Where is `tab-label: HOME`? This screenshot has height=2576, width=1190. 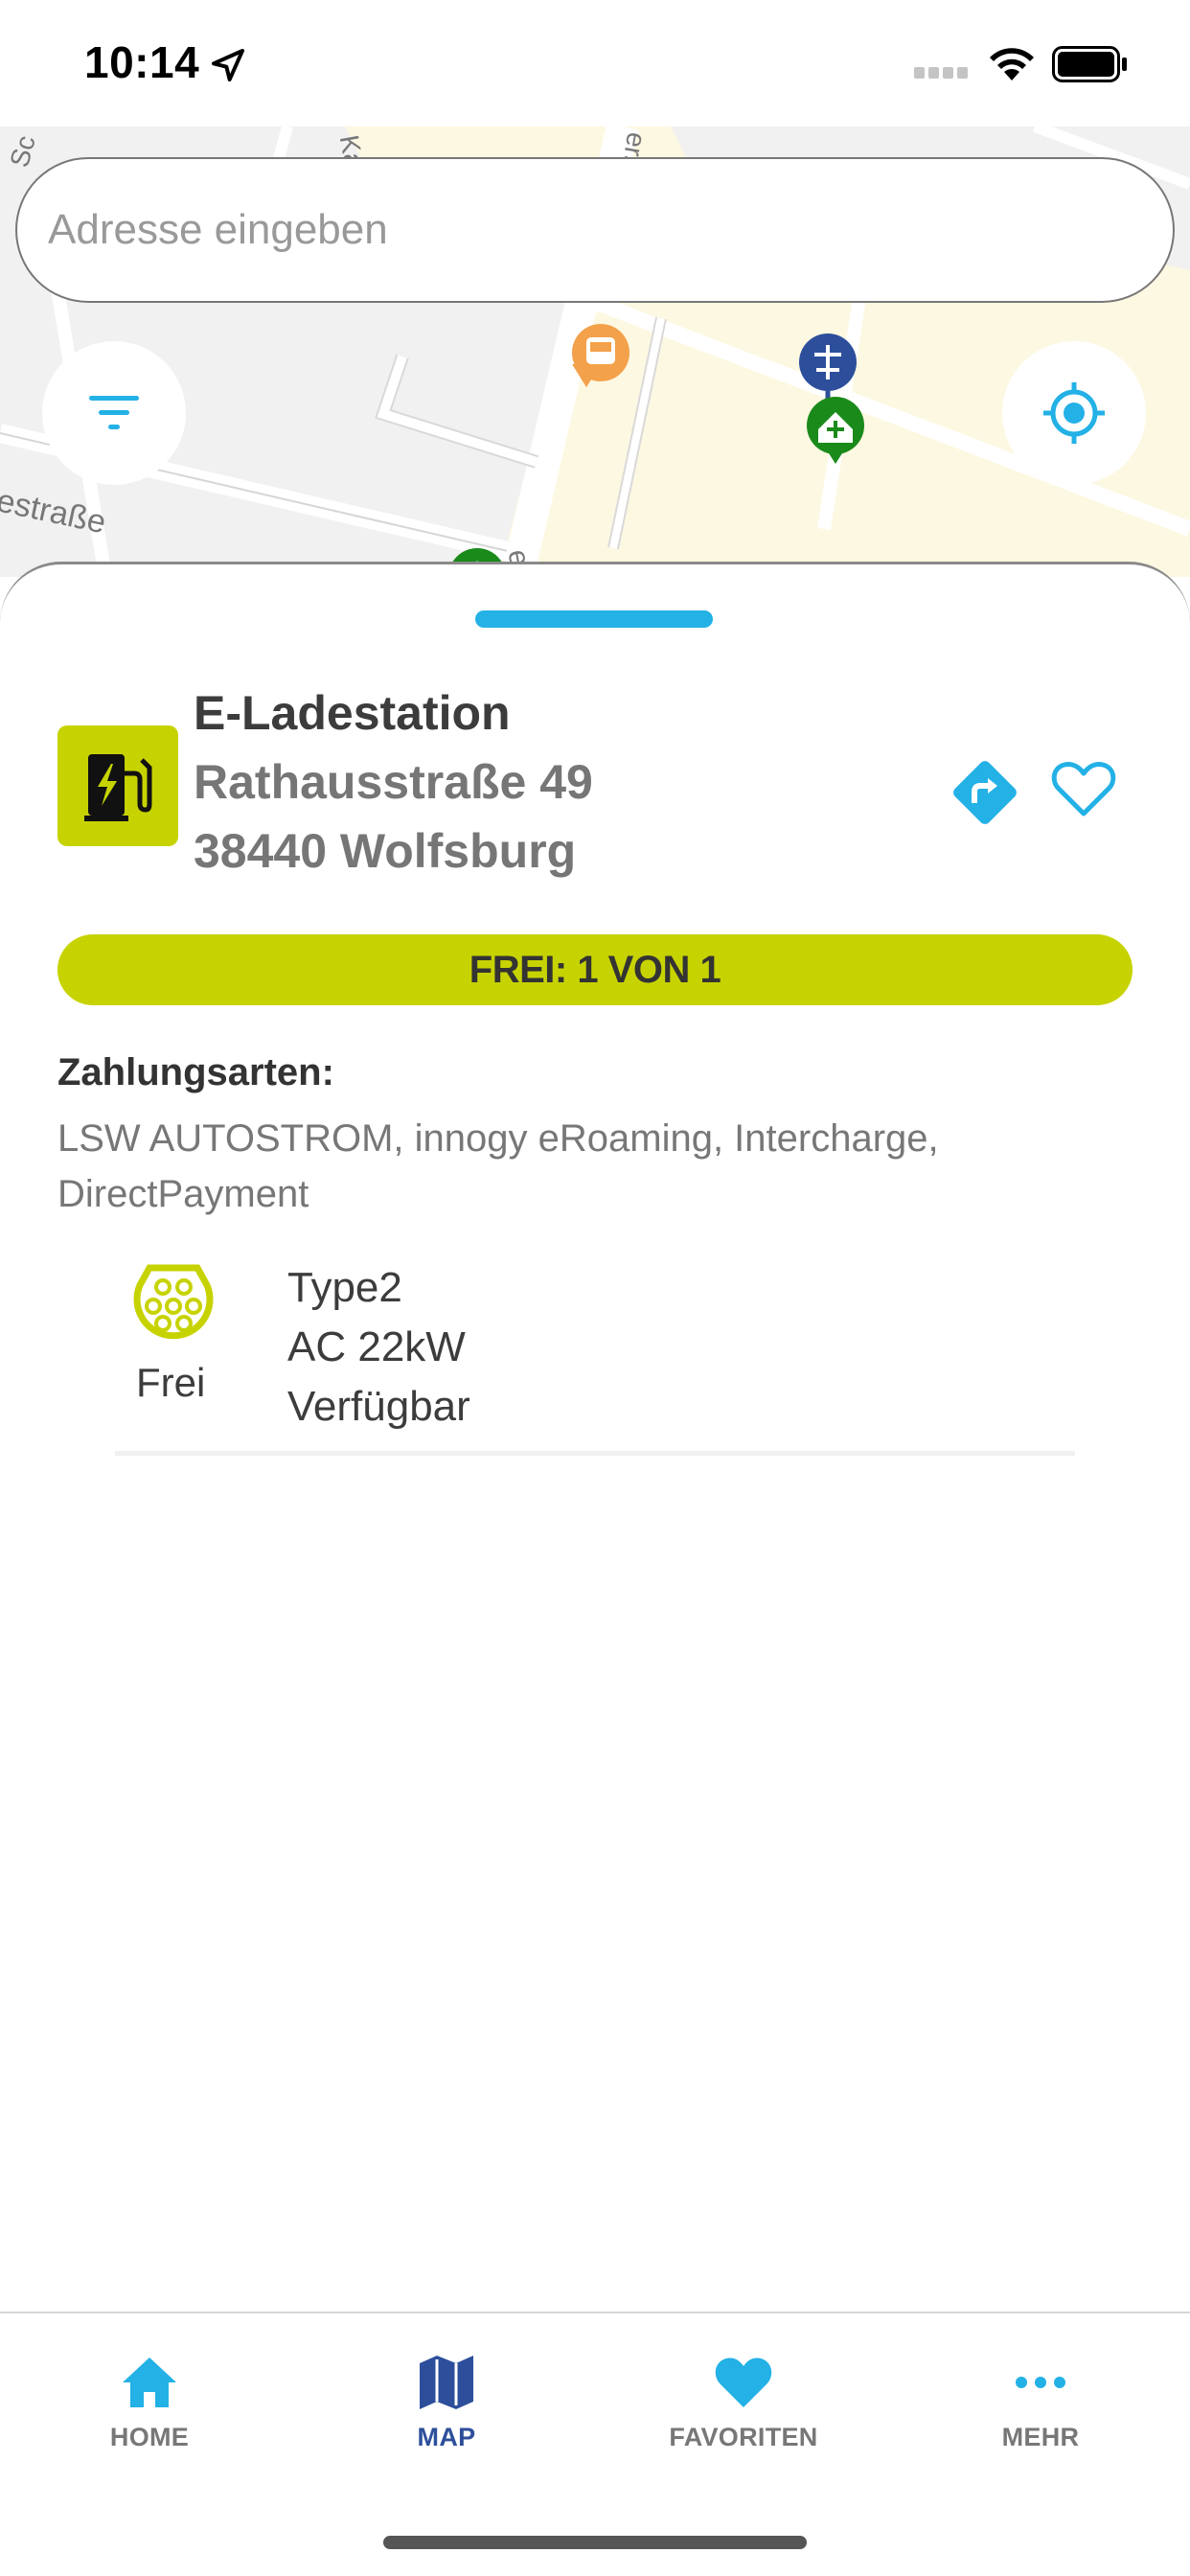 tab-label: HOME is located at coordinates (150, 2437).